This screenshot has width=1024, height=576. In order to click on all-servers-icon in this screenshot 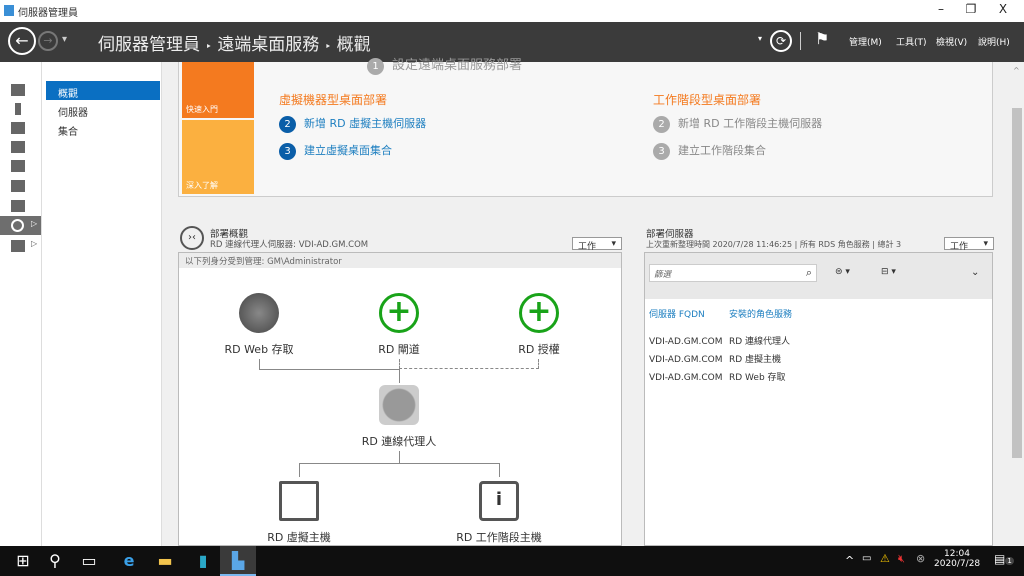, I will do `click(18, 128)`.